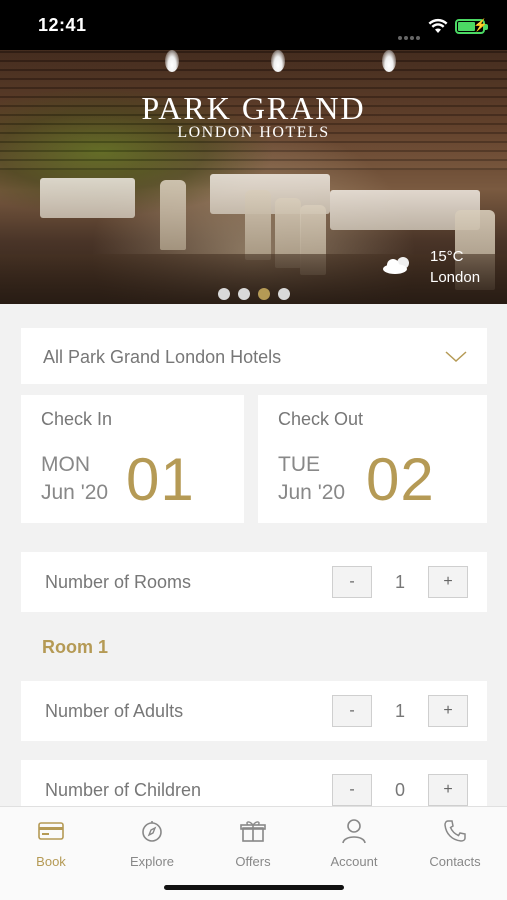 This screenshot has height=900, width=507. What do you see at coordinates (77, 419) in the screenshot?
I see `check-in-label: Check In` at bounding box center [77, 419].